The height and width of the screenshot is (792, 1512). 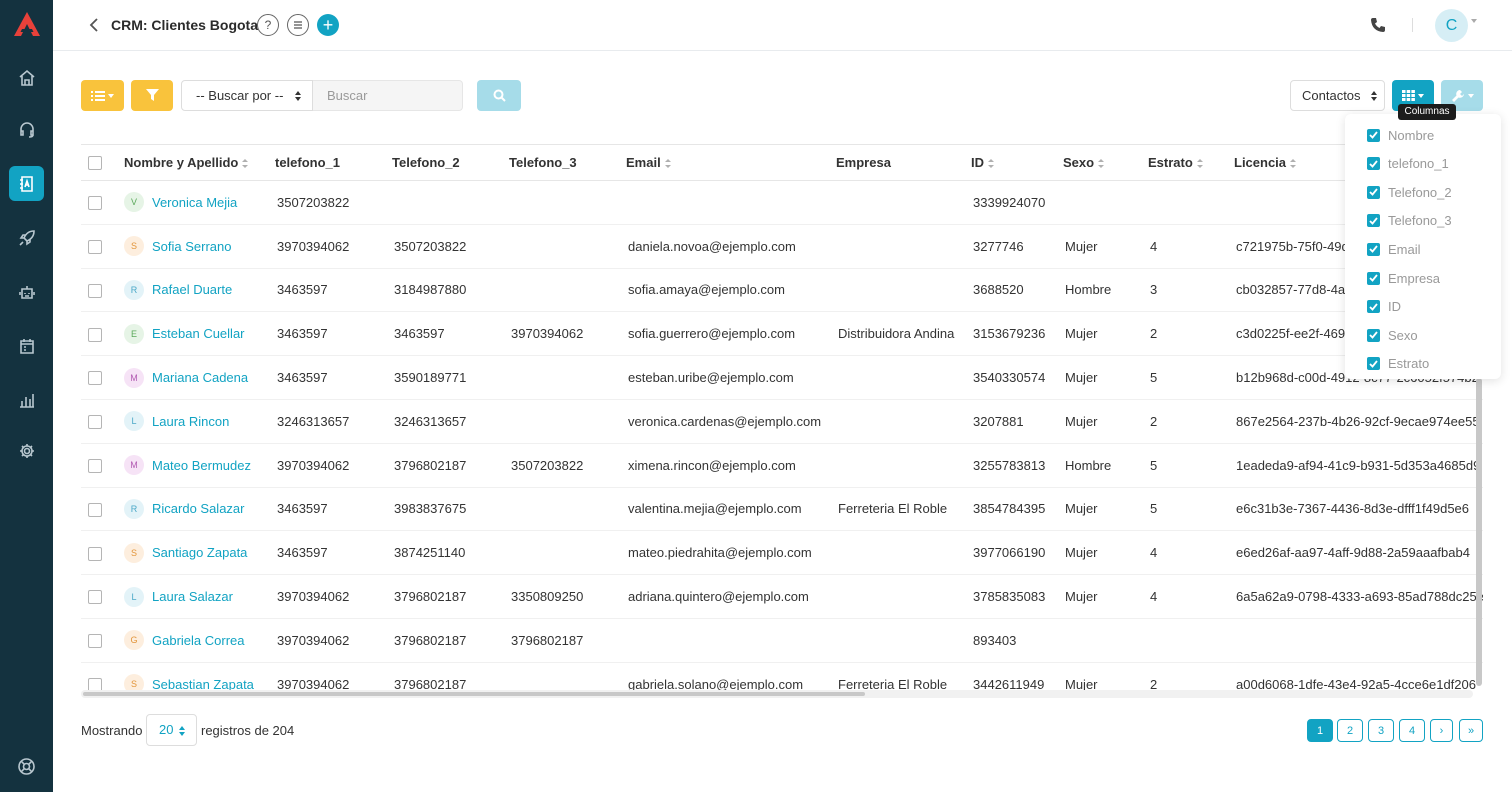 What do you see at coordinates (1398, 364) in the screenshot?
I see `column-toggle-option: Estrato` at bounding box center [1398, 364].